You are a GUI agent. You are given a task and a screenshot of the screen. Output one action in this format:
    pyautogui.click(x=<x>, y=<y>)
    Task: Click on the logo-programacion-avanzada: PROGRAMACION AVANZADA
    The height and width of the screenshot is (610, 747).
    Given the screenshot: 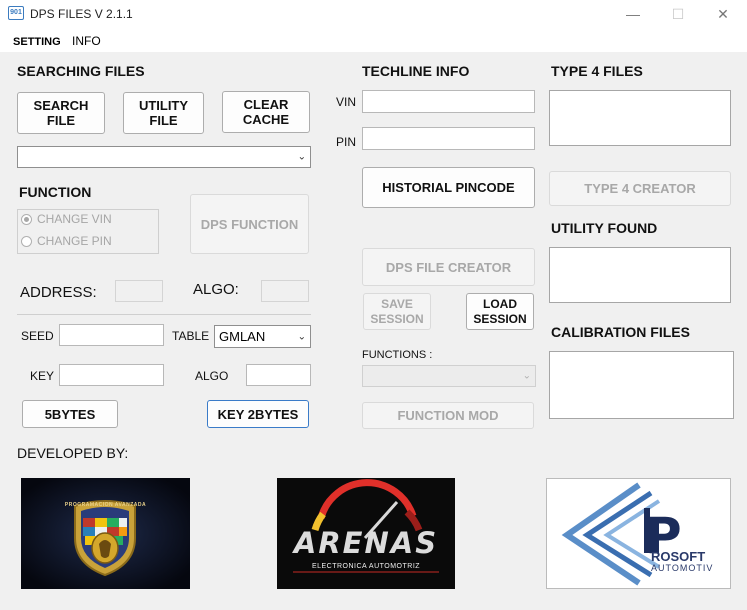 What is the action you would take?
    pyautogui.click(x=105, y=533)
    